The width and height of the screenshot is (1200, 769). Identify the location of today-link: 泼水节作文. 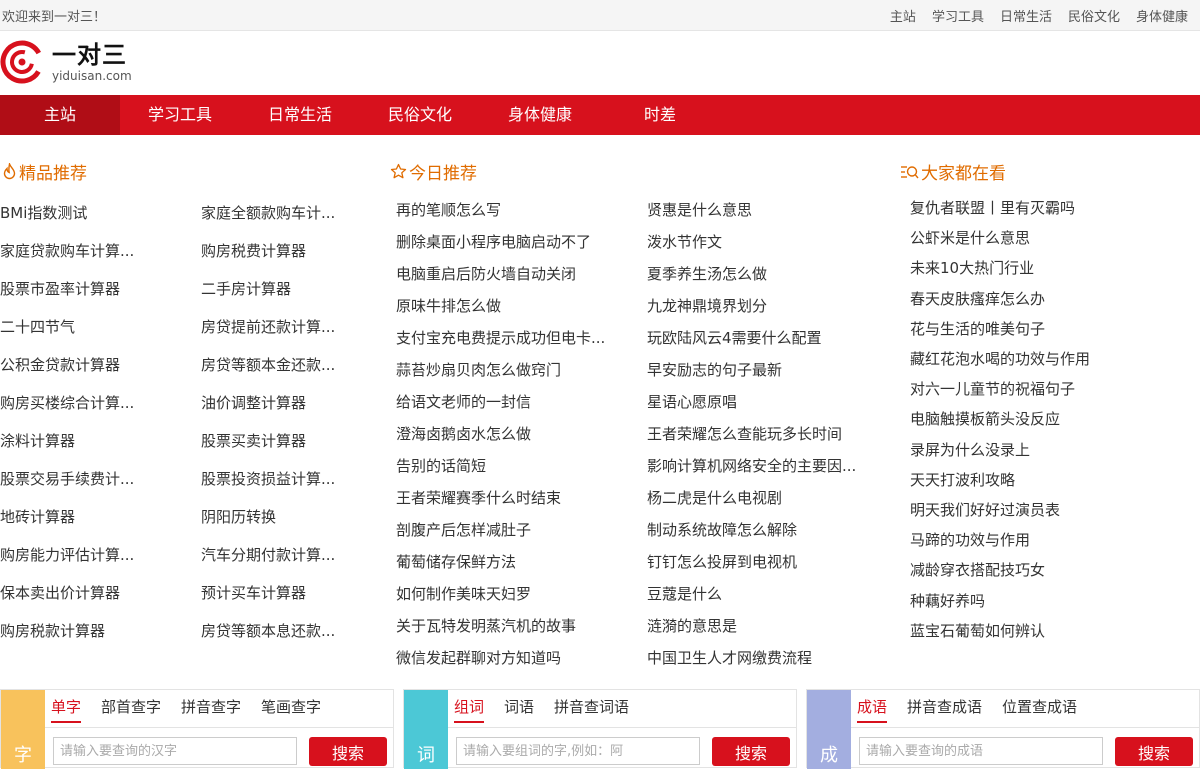
(684, 241).